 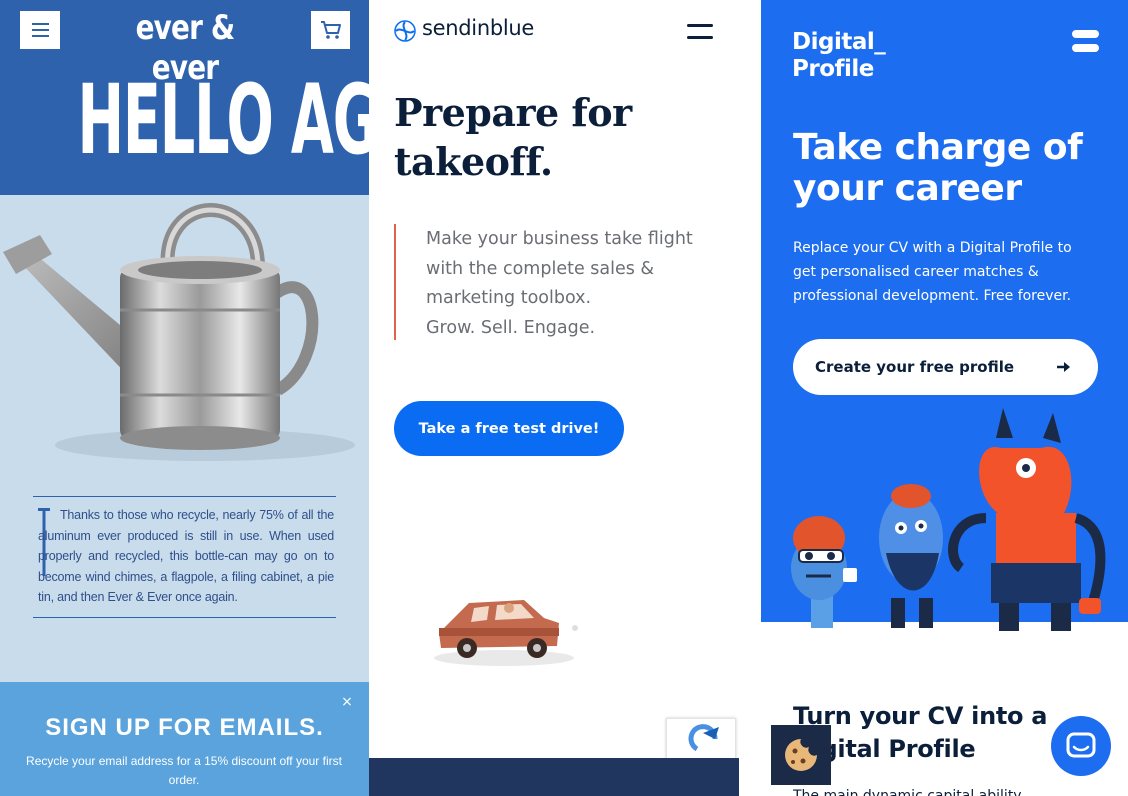 I want to click on sendinblue-logo: sendinblue, so click(x=478, y=28).